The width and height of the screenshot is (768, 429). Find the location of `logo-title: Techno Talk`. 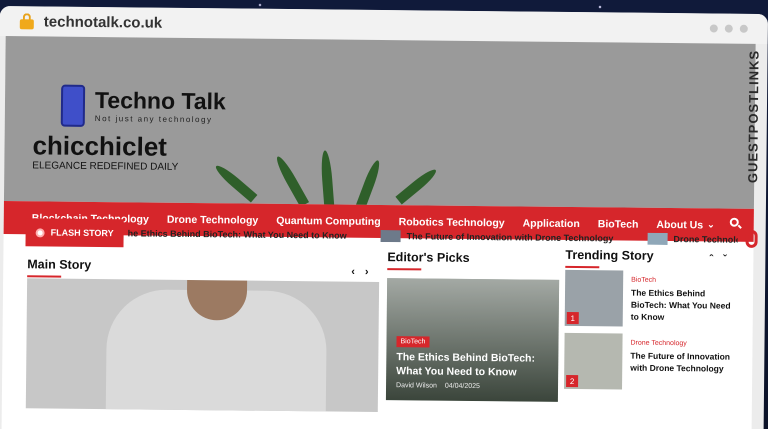

logo-title: Techno Talk is located at coordinates (160, 101).